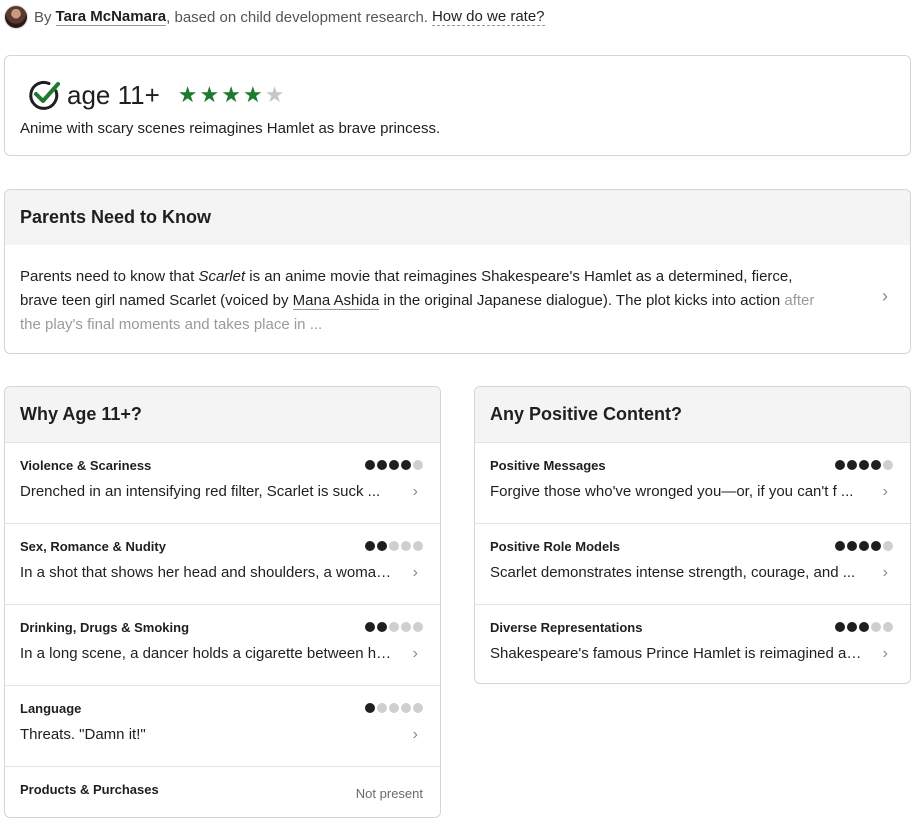  Describe the element at coordinates (93, 546) in the screenshot. I see `rating-row-title: Sex, Romance & Nudity` at that location.